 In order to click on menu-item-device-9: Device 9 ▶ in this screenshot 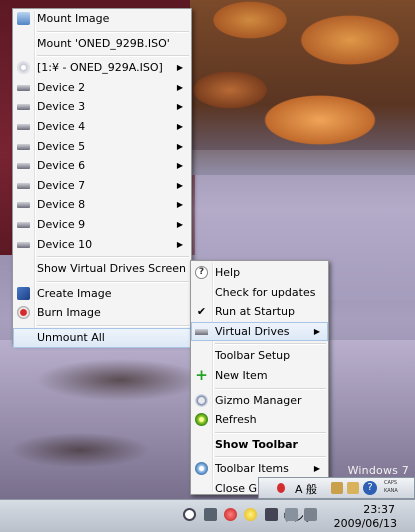, I will do `click(102, 225)`.